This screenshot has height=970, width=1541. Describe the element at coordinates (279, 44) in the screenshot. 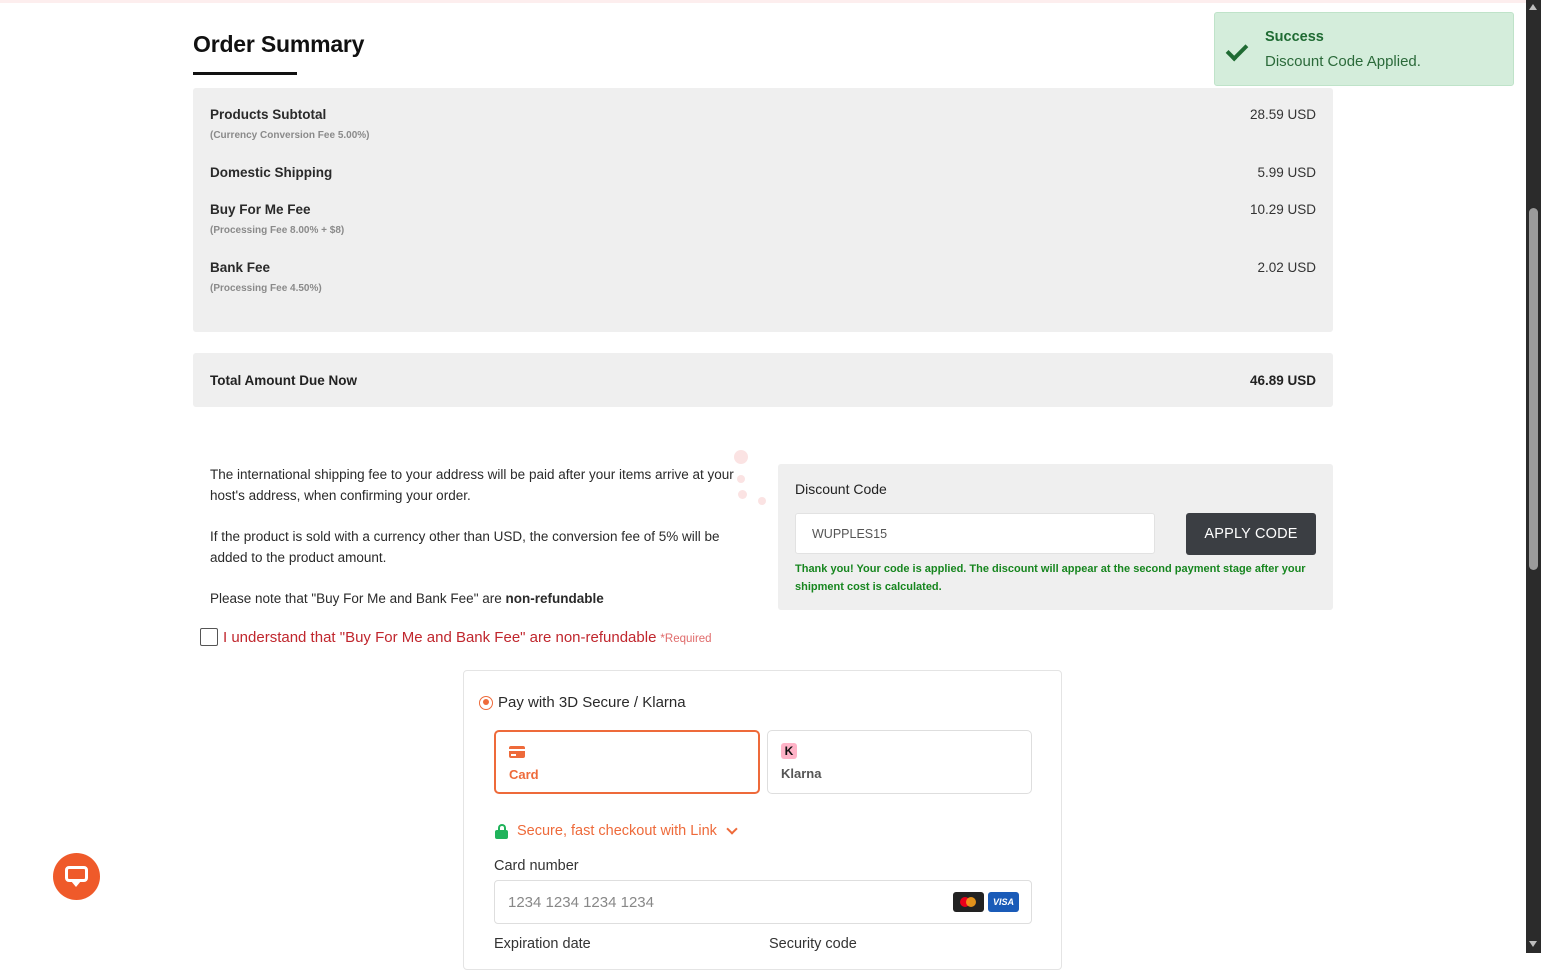

I see `page-title: Order Summary` at that location.